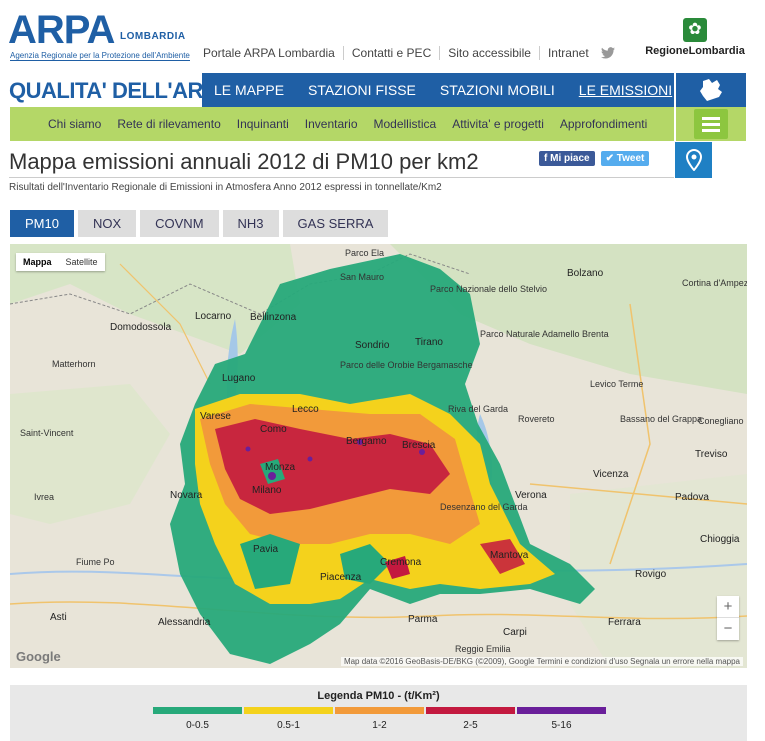  What do you see at coordinates (567, 158) in the screenshot?
I see `facebook-like-button: f Mi piace` at bounding box center [567, 158].